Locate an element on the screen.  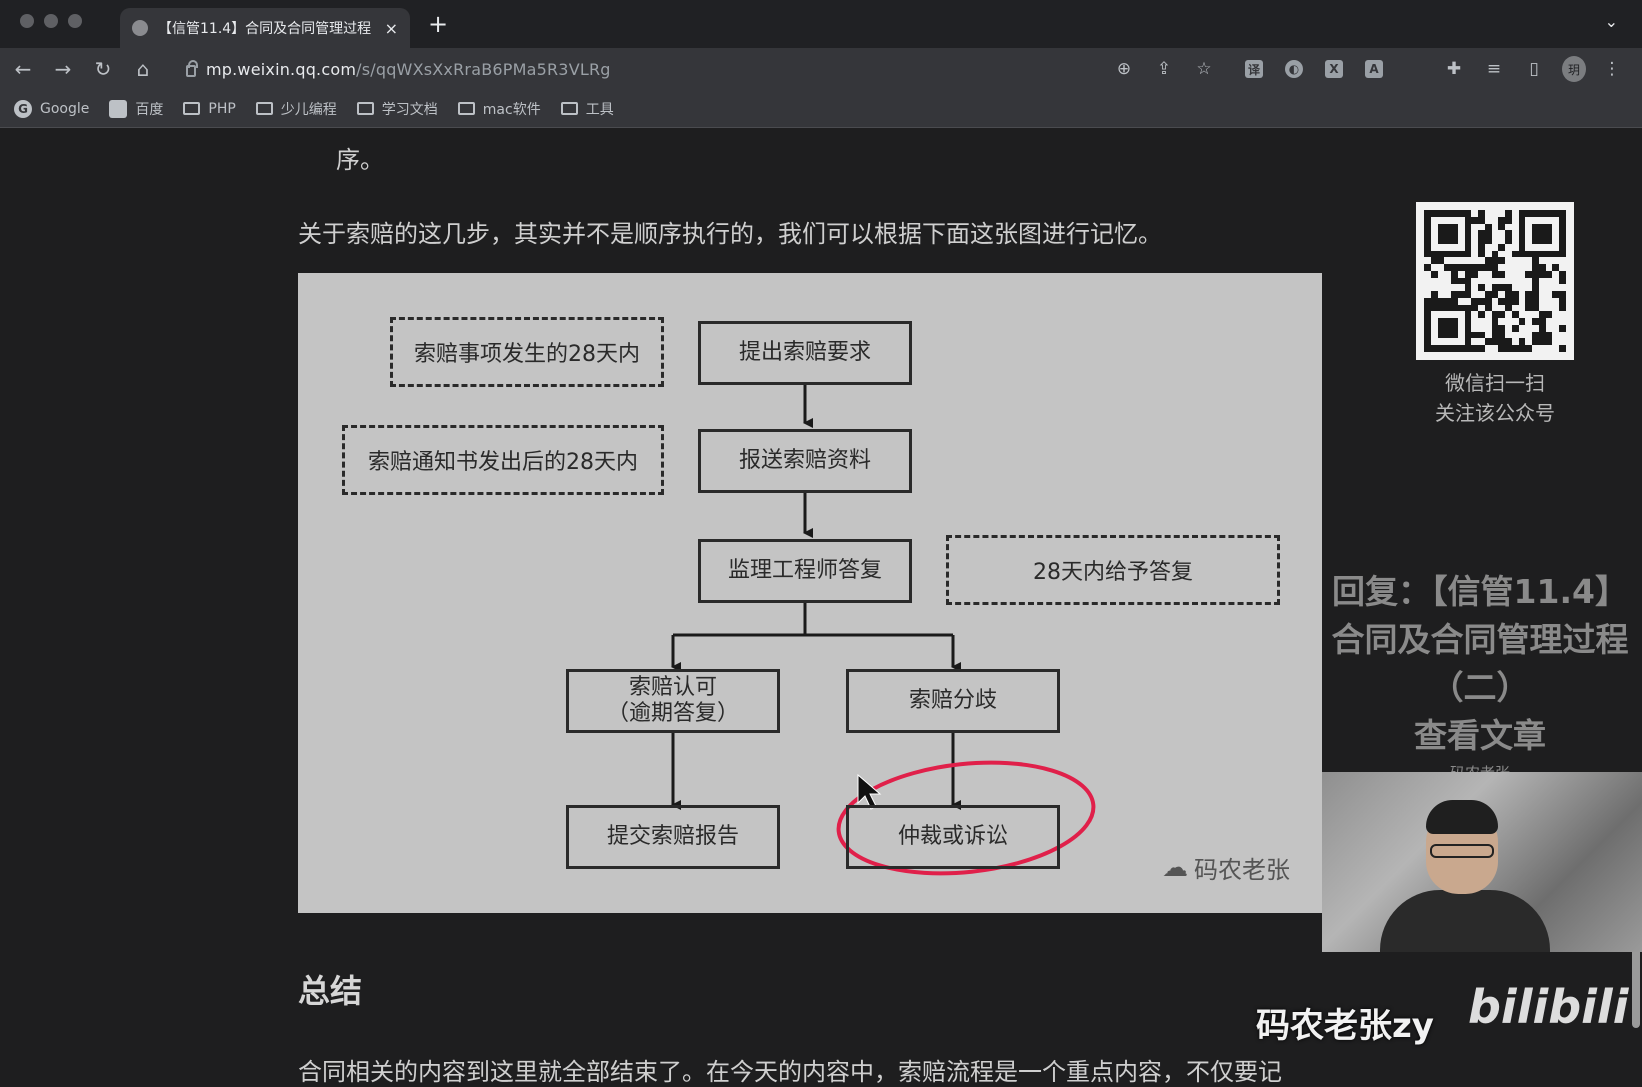
circle-extension-icon: ◐ is located at coordinates (1294, 69).